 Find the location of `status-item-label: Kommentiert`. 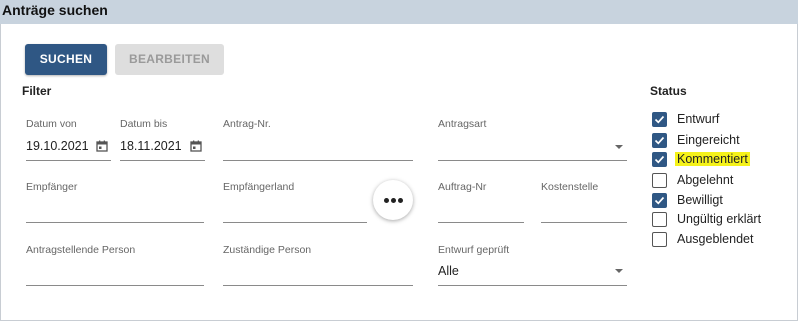

status-item-label: Kommentiert is located at coordinates (712, 159).